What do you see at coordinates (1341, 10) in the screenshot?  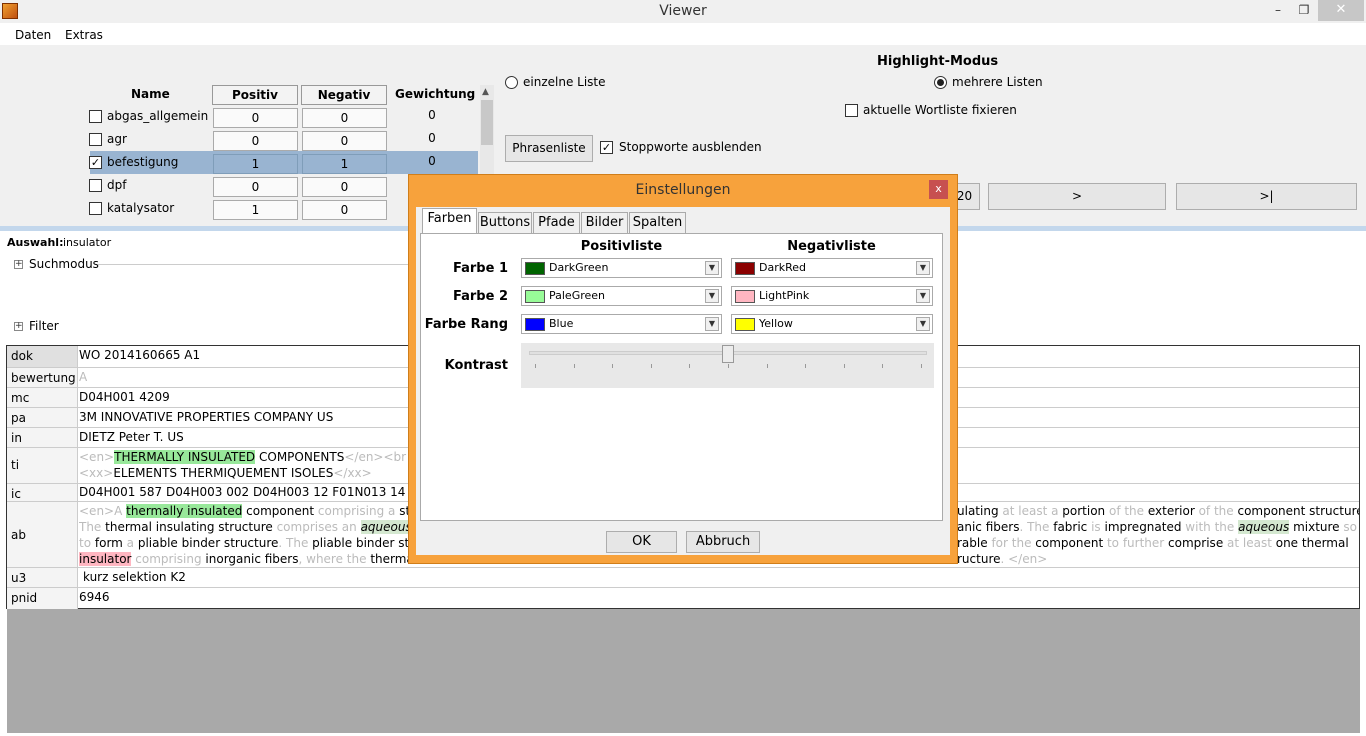 I see `close-window-button: ✕` at bounding box center [1341, 10].